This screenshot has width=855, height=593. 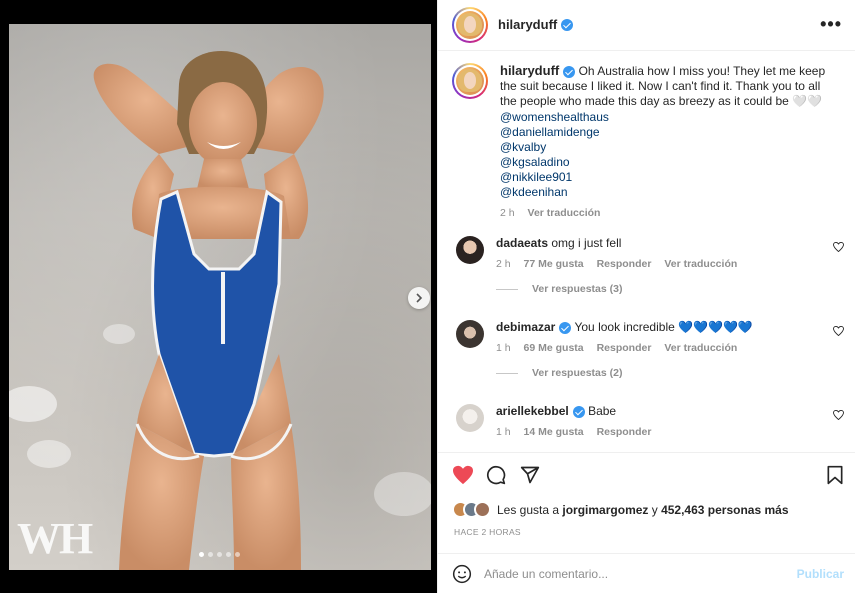 I want to click on carousel-next-button, so click(x=419, y=298).